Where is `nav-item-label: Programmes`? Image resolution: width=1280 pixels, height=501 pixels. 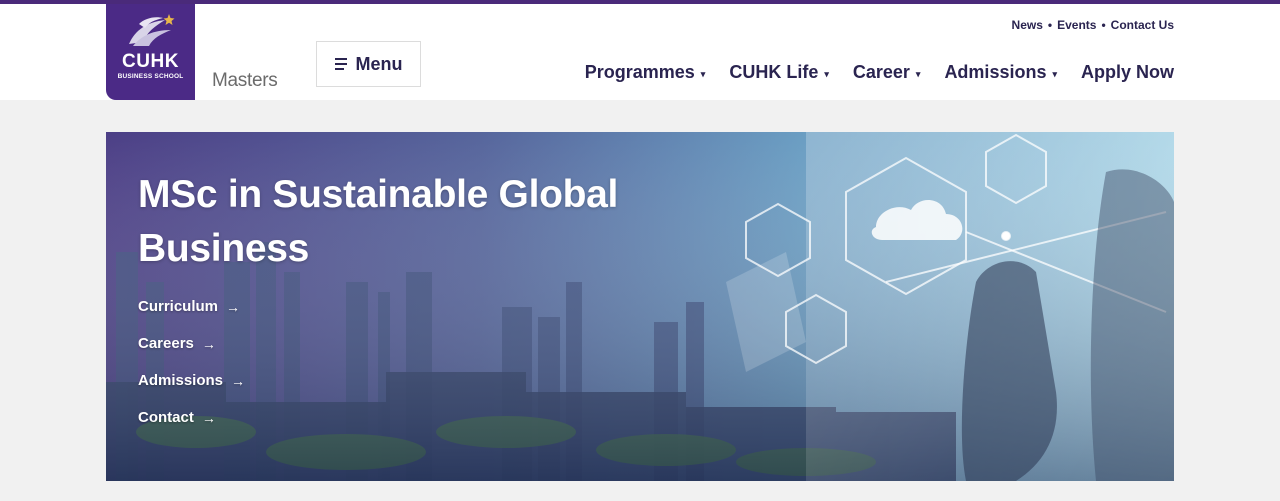 nav-item-label: Programmes is located at coordinates (639, 72).